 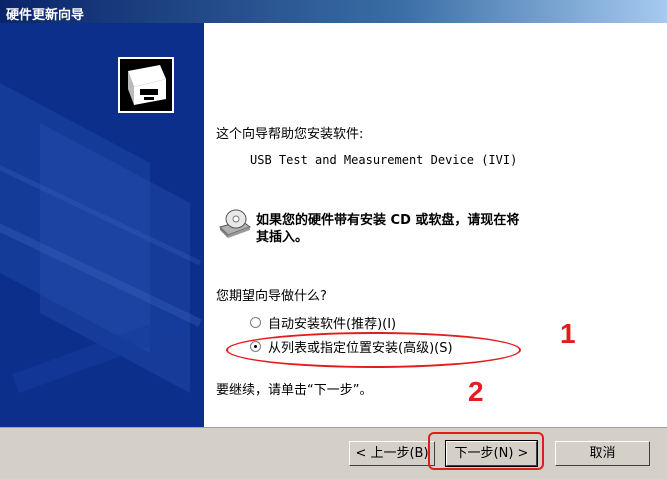 I want to click on cancel-button: 取消, so click(x=602, y=453).